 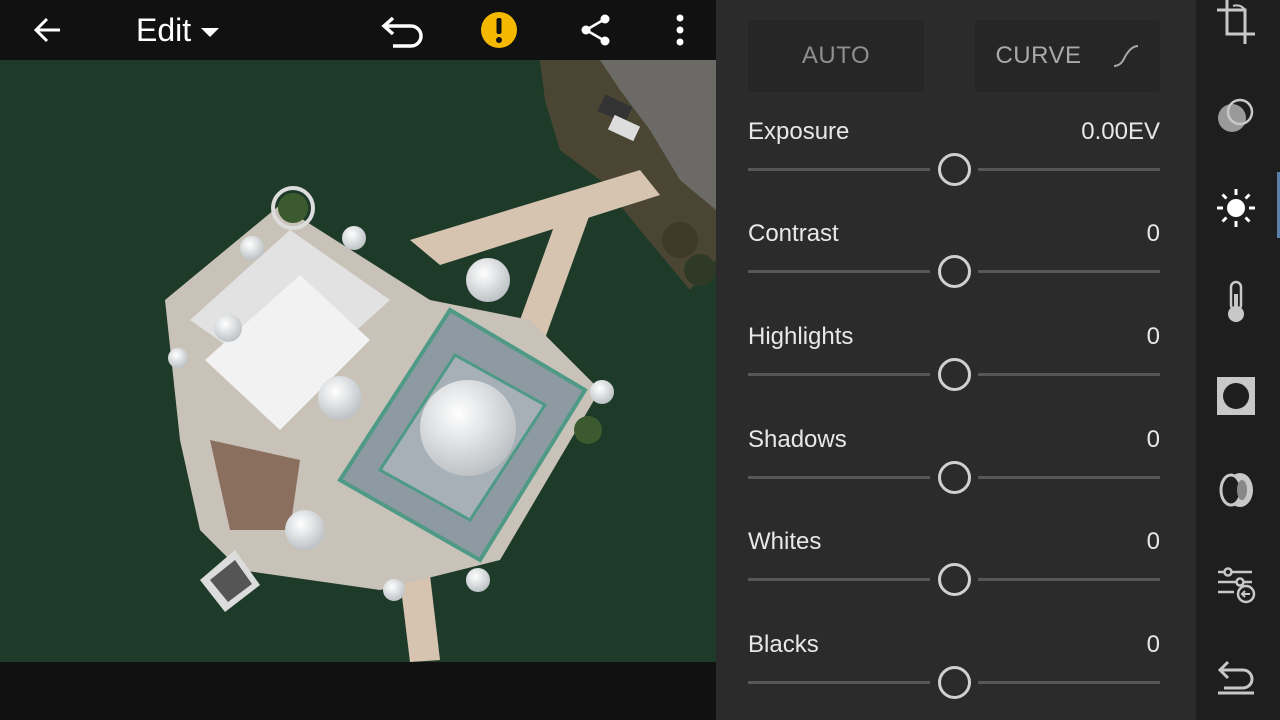 I want to click on optics-icon, so click(x=1236, y=490).